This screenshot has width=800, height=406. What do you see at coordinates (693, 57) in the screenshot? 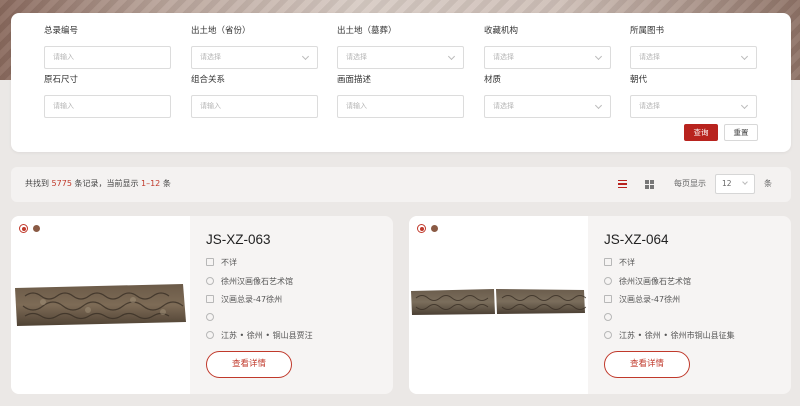
I see `book-select: 请选择` at bounding box center [693, 57].